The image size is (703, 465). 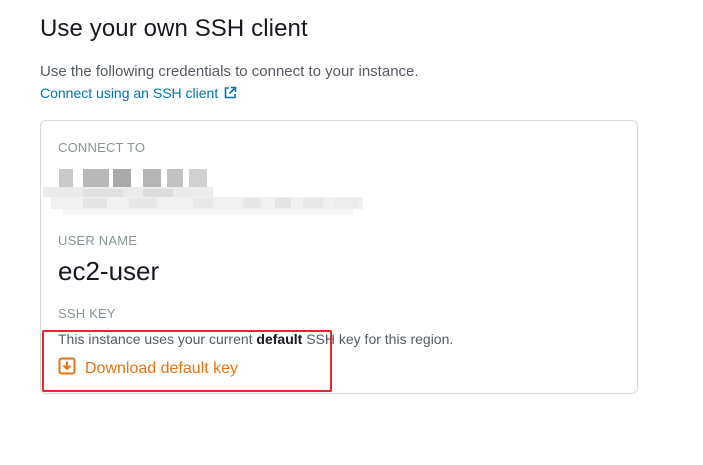 I want to click on download-default-key-button: Download default key, so click(x=148, y=368).